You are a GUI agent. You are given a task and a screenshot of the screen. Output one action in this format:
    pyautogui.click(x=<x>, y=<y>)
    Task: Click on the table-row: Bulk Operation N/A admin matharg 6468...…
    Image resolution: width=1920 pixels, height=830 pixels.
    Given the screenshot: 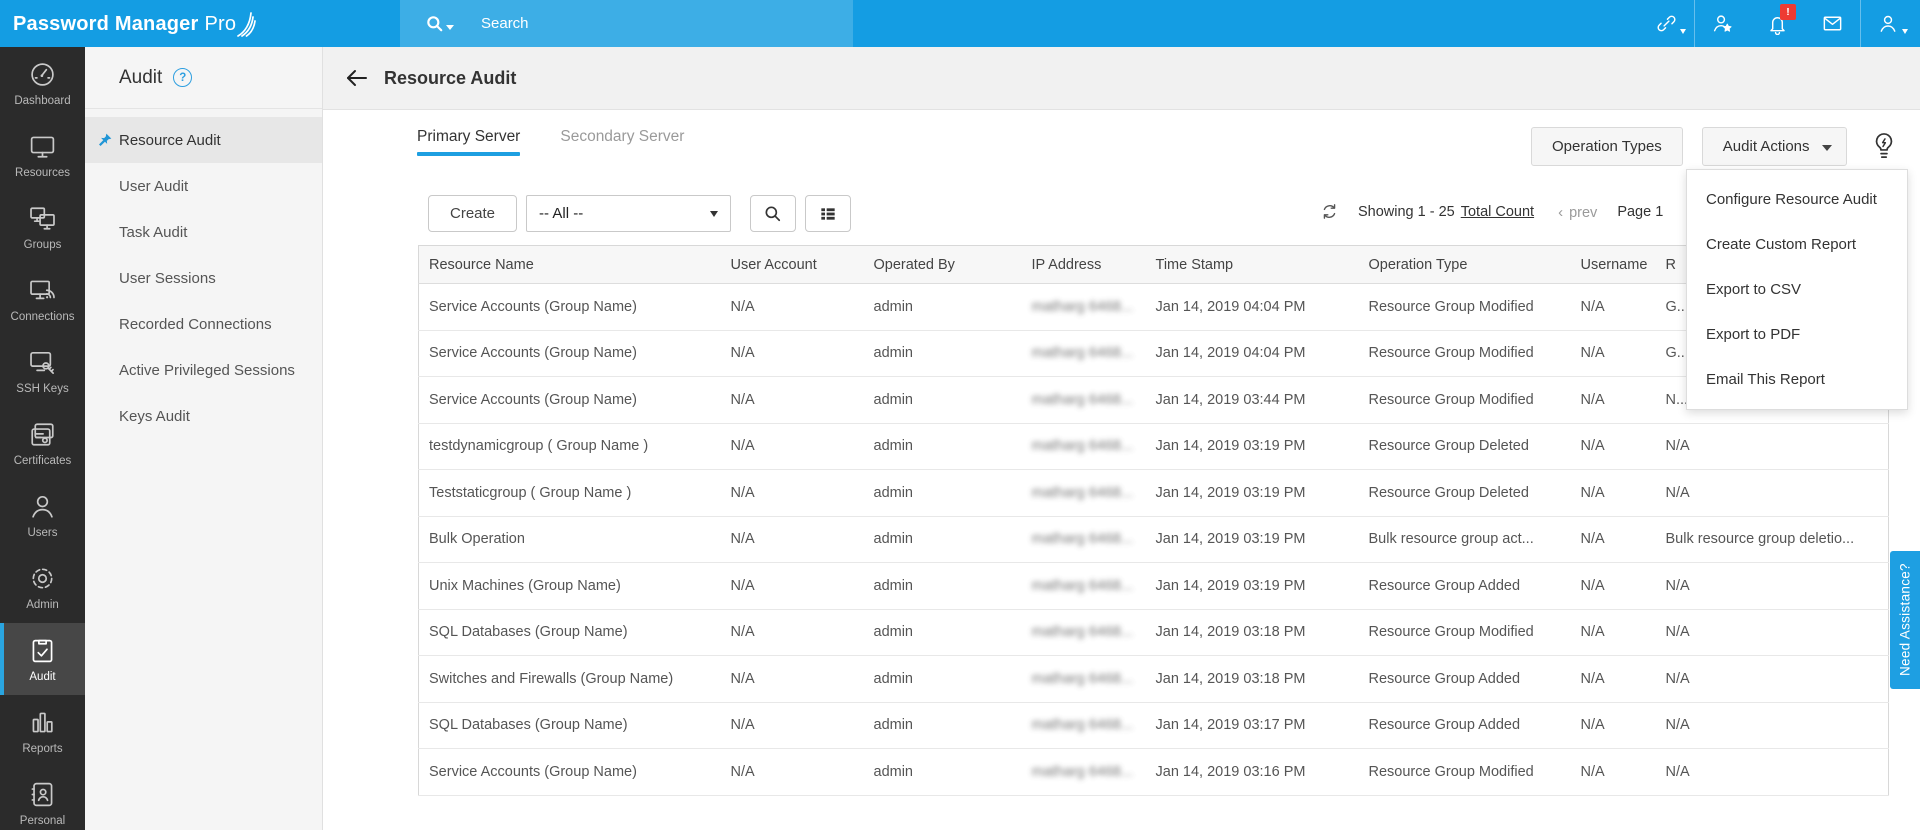 What is the action you would take?
    pyautogui.click(x=1153, y=539)
    